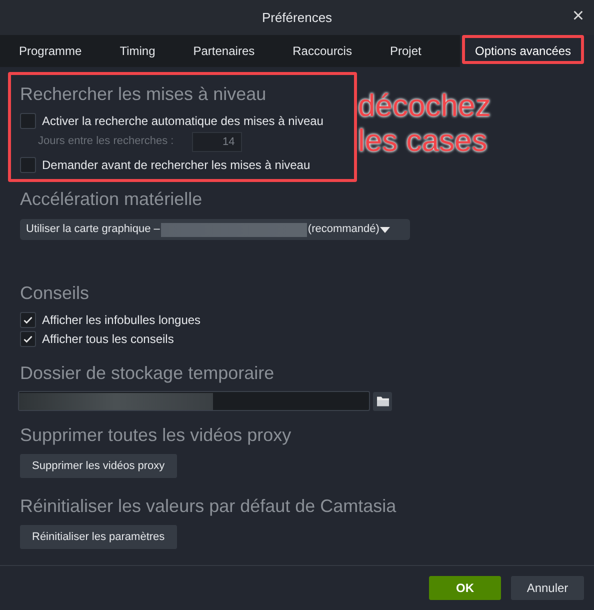 The height and width of the screenshot is (610, 594). What do you see at coordinates (405, 51) in the screenshot?
I see `tab: Projet` at bounding box center [405, 51].